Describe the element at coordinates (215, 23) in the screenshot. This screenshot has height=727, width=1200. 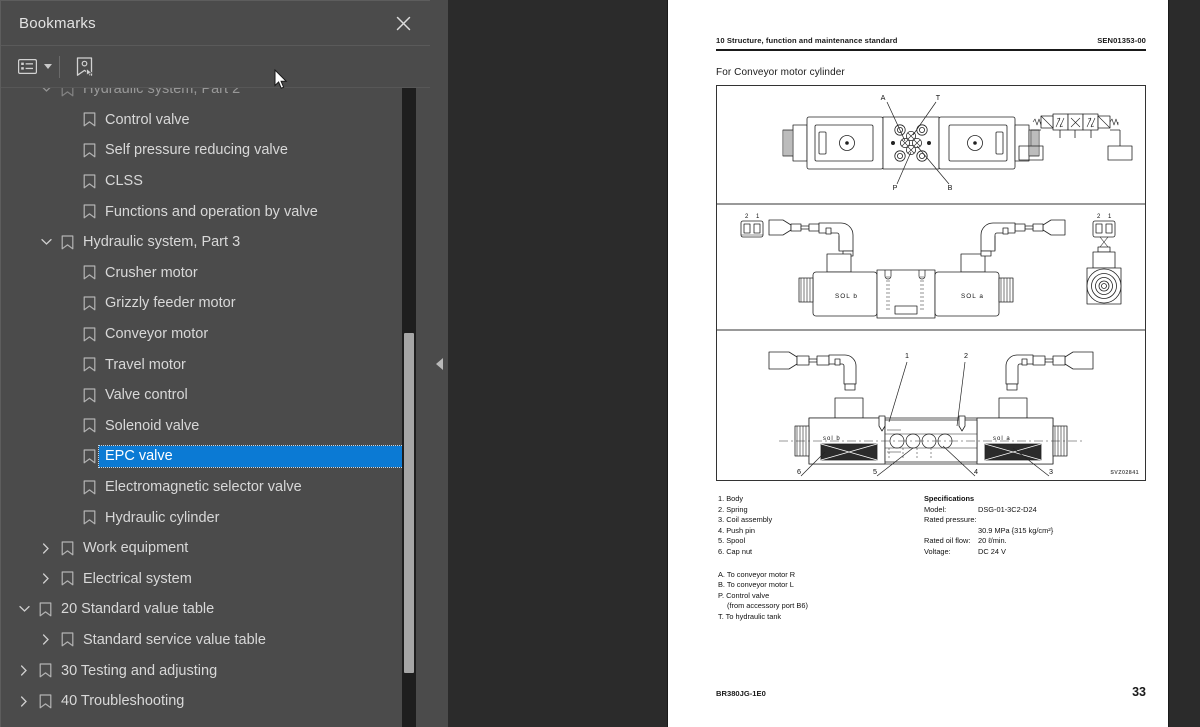
I see `bookmarks-panel-header: Bookmarks` at that location.